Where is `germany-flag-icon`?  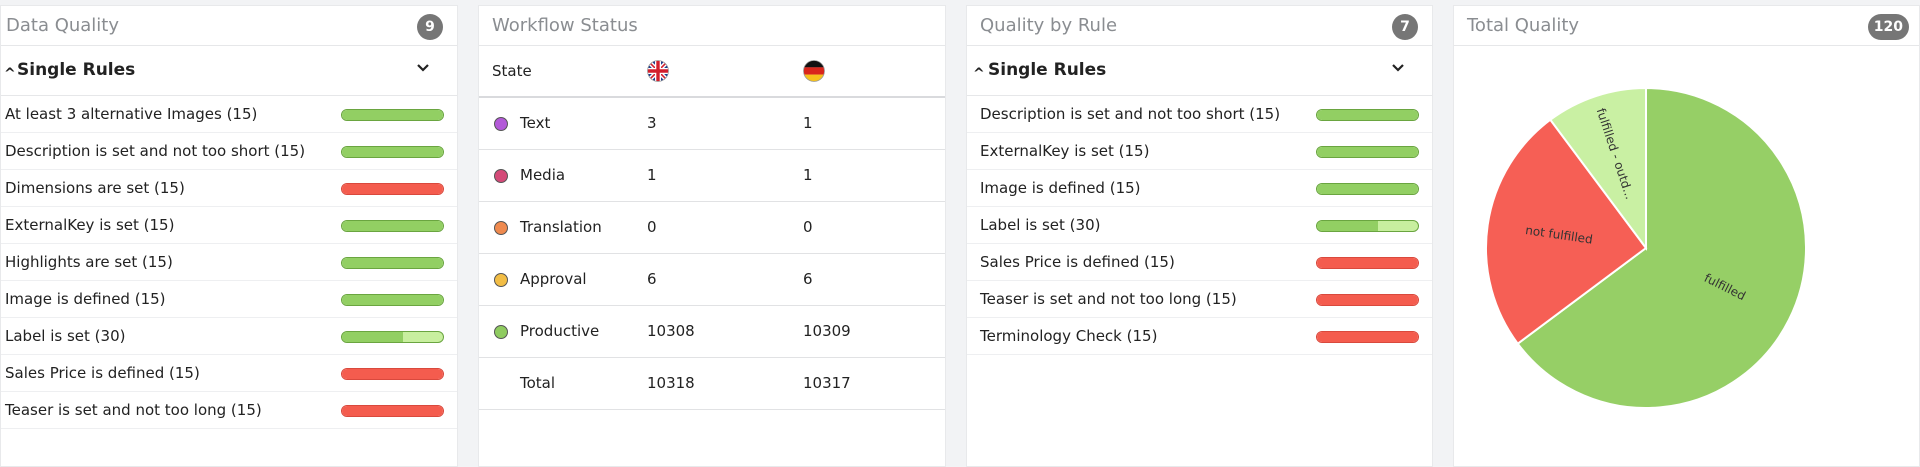
germany-flag-icon is located at coordinates (814, 71).